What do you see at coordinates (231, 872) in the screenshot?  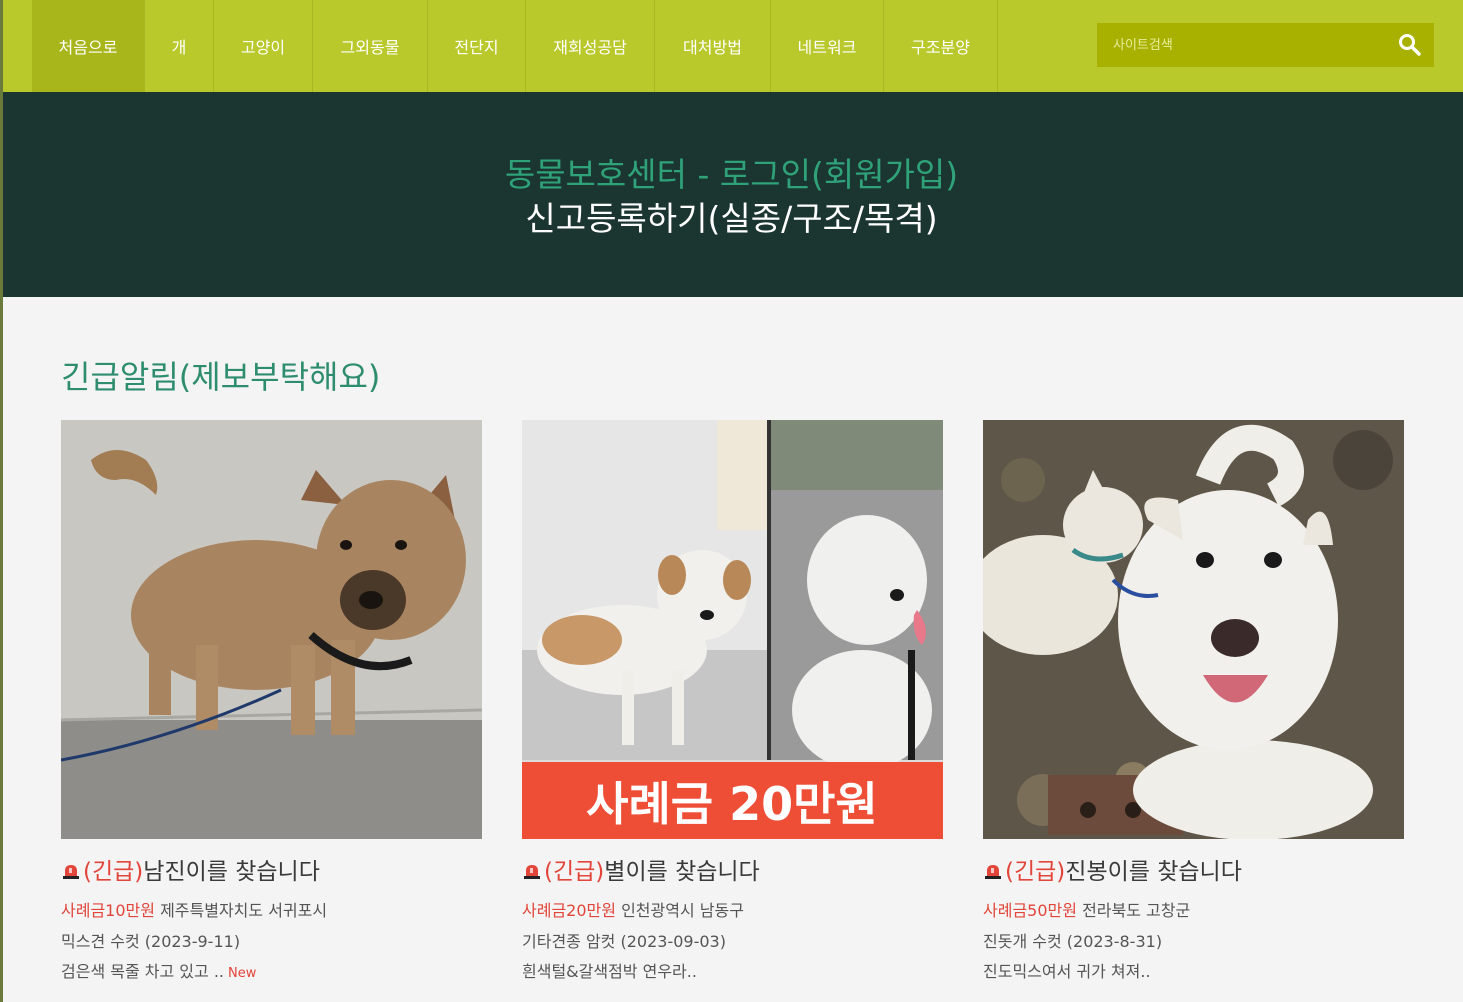 I see `card-title-text: 남진이를 찾습니다` at bounding box center [231, 872].